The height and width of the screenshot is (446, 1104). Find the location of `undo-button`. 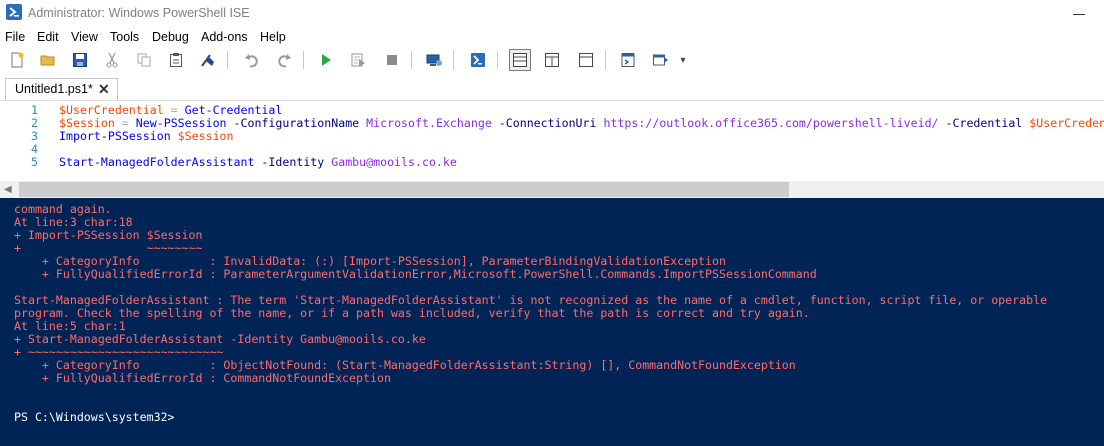

undo-button is located at coordinates (252, 60).